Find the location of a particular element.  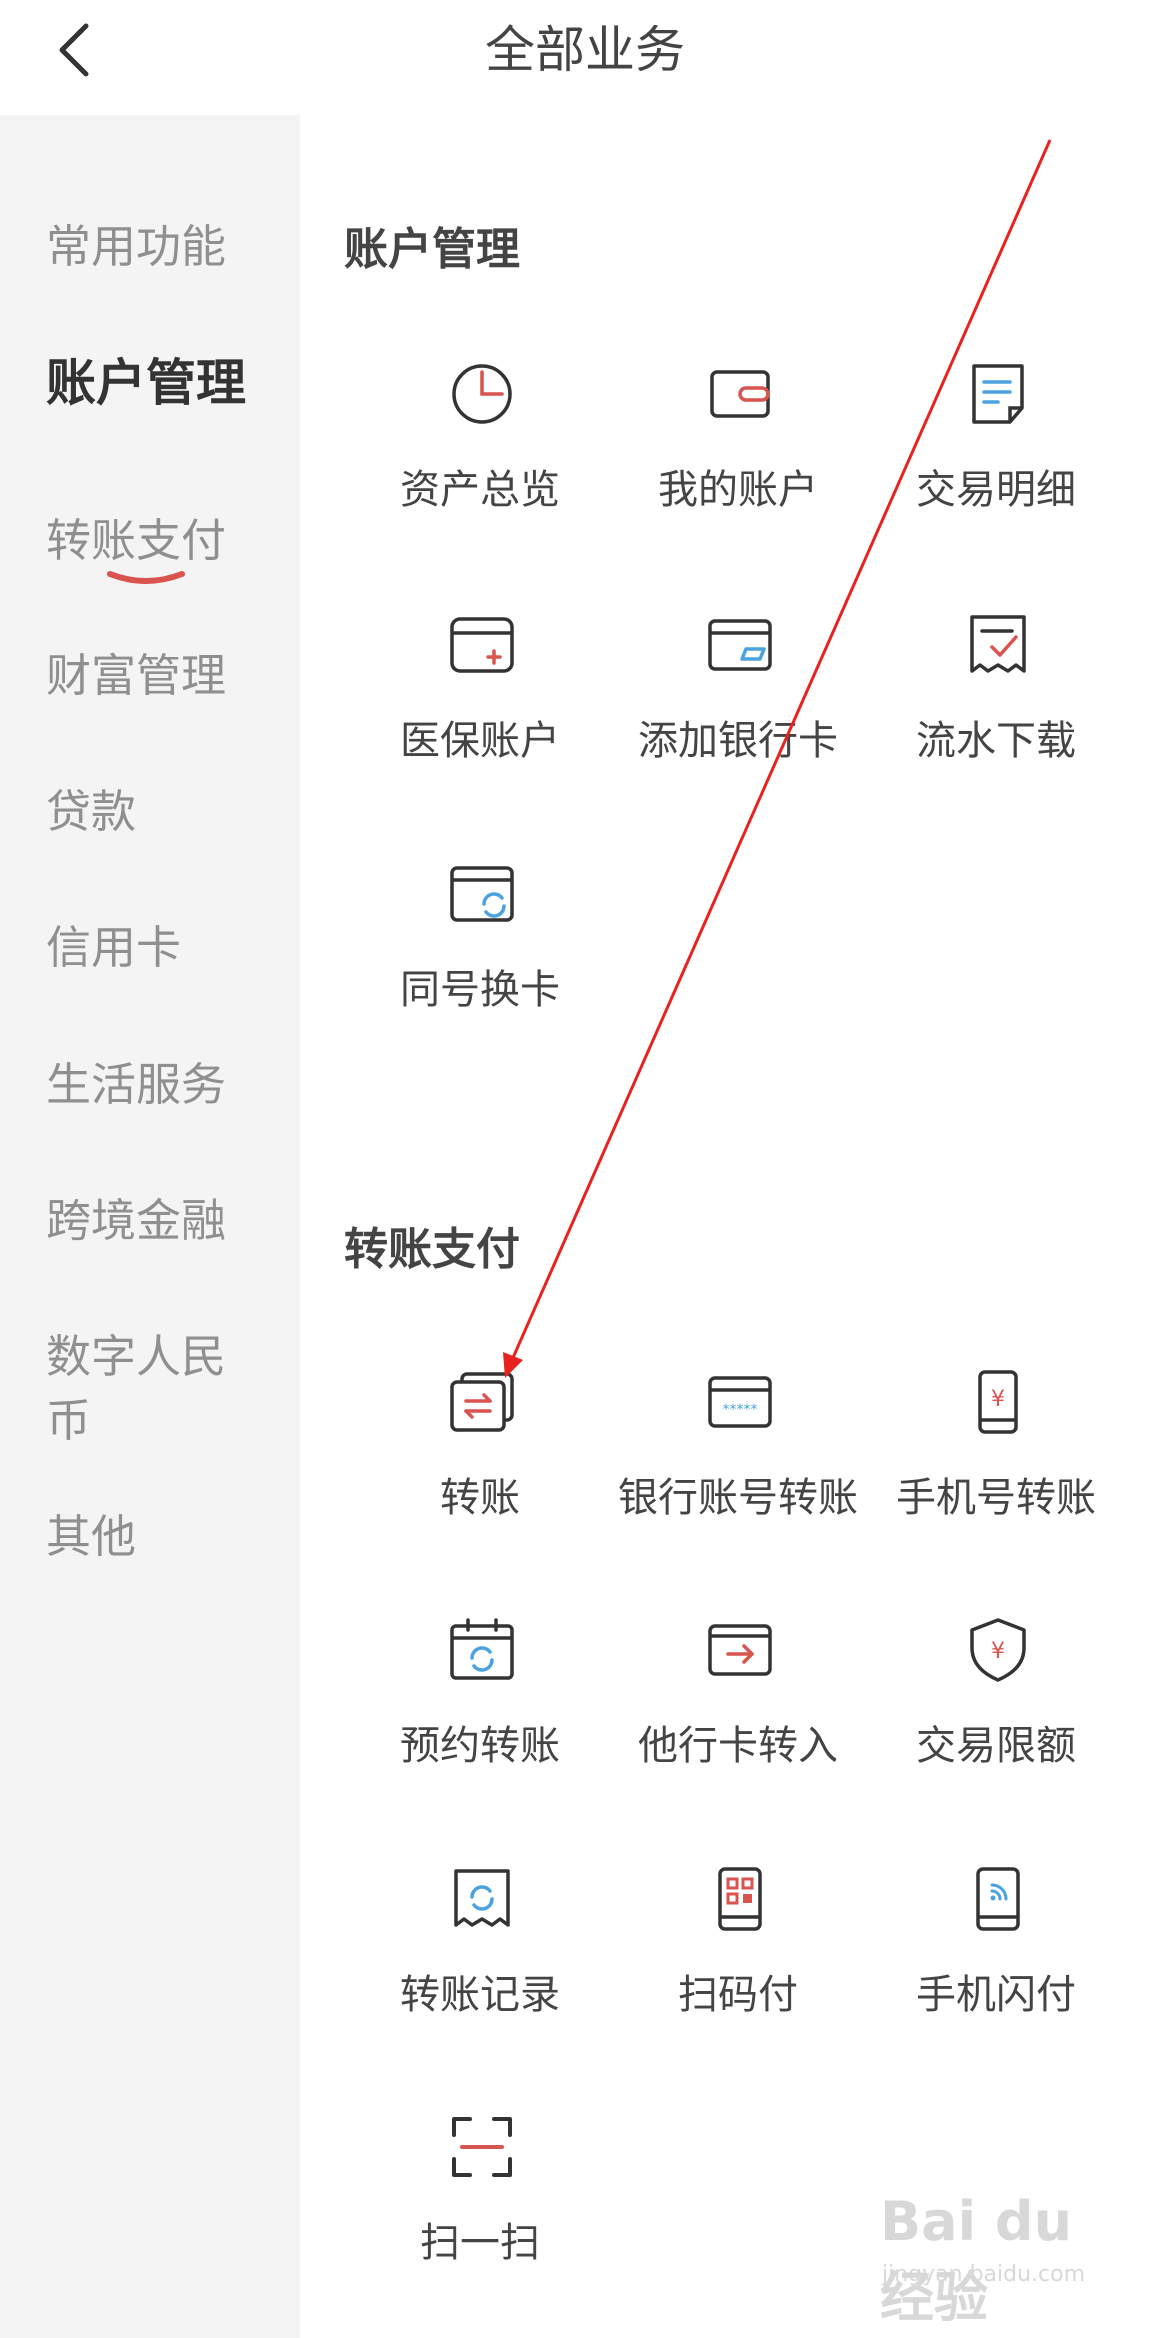

sidebar-item-other: 其他 is located at coordinates (161, 1537).